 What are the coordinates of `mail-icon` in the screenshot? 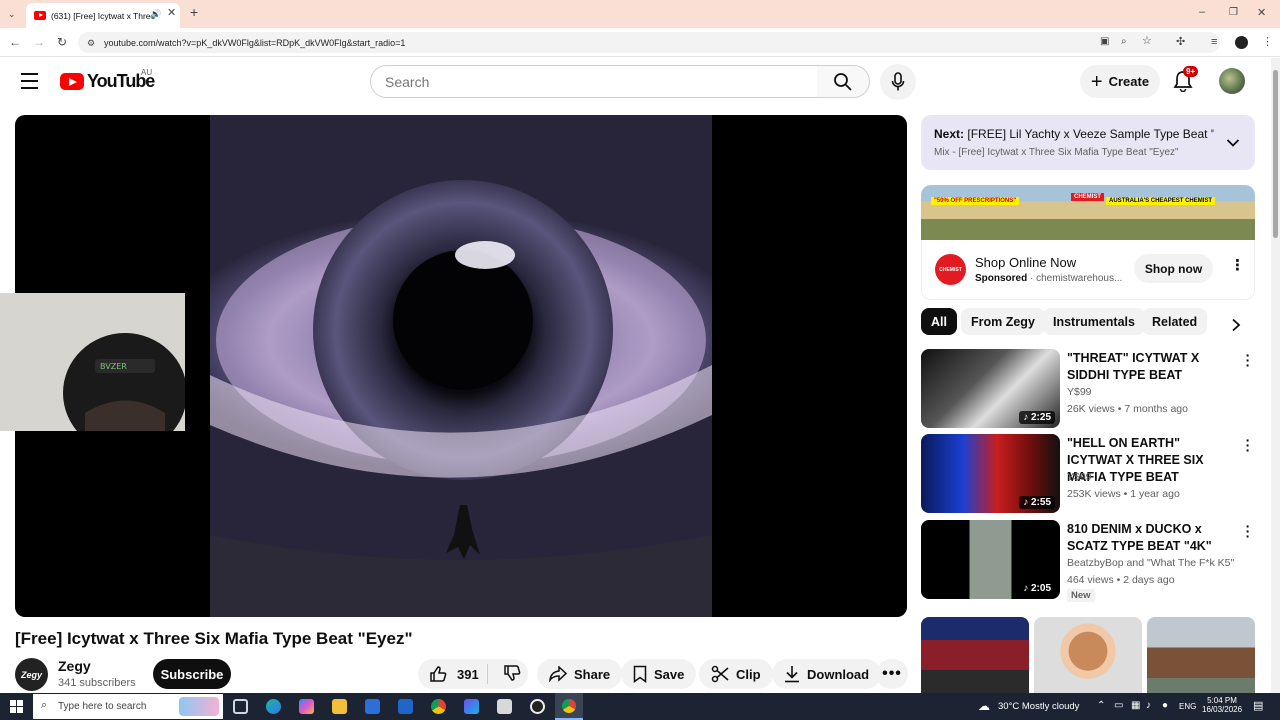 It's located at (405, 706).